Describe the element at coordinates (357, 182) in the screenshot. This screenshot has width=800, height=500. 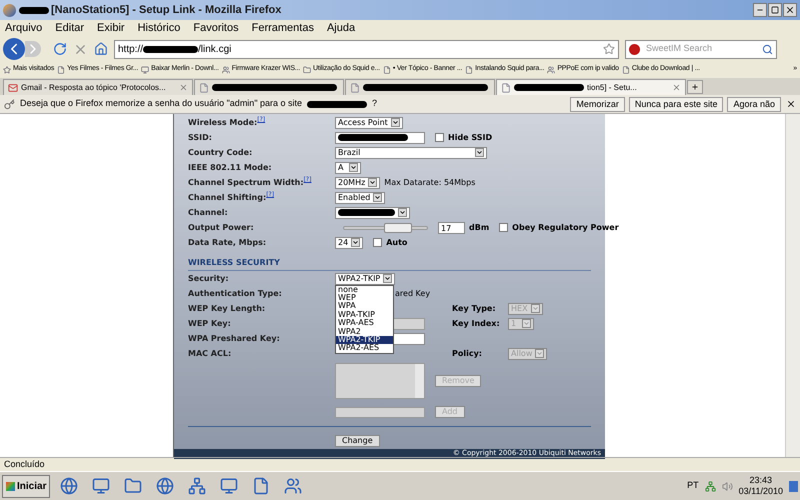
I see `select-field: 20MHz` at that location.